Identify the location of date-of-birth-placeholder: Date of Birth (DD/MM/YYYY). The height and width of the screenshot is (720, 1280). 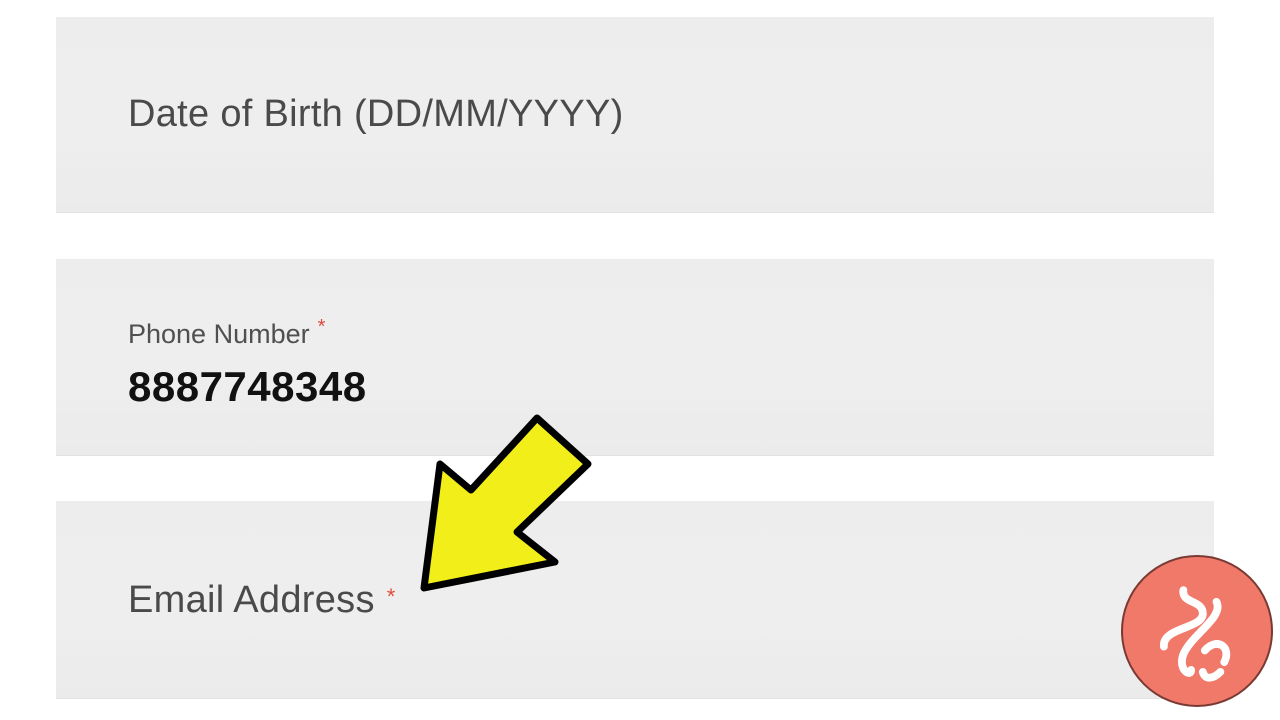
(376, 114).